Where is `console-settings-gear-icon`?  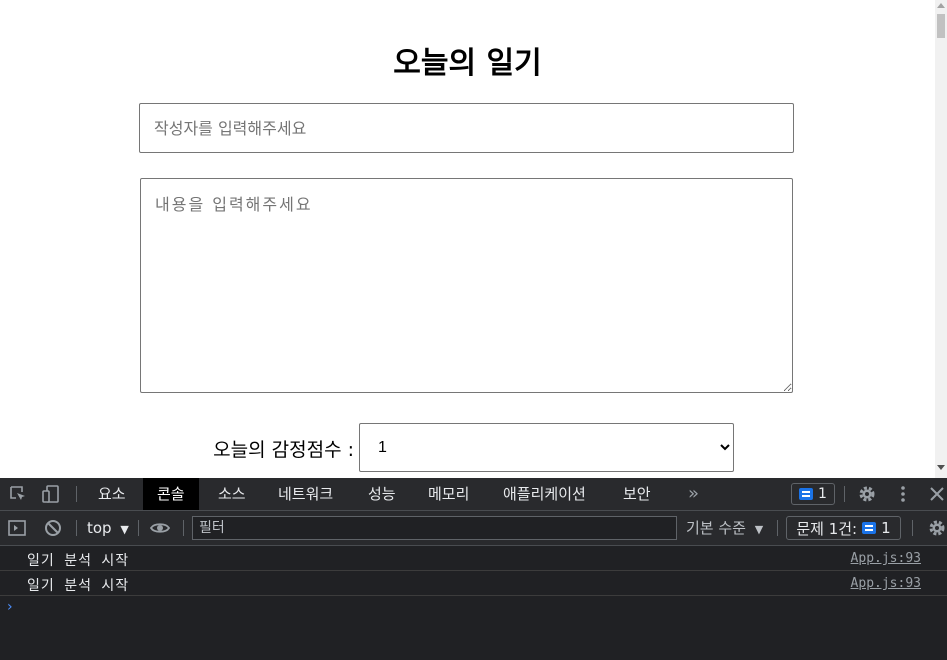
console-settings-gear-icon is located at coordinates (937, 528).